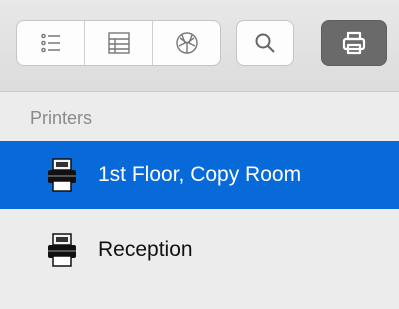 The image size is (399, 309). What do you see at coordinates (61, 118) in the screenshot?
I see `printers-section-header: Printers` at bounding box center [61, 118].